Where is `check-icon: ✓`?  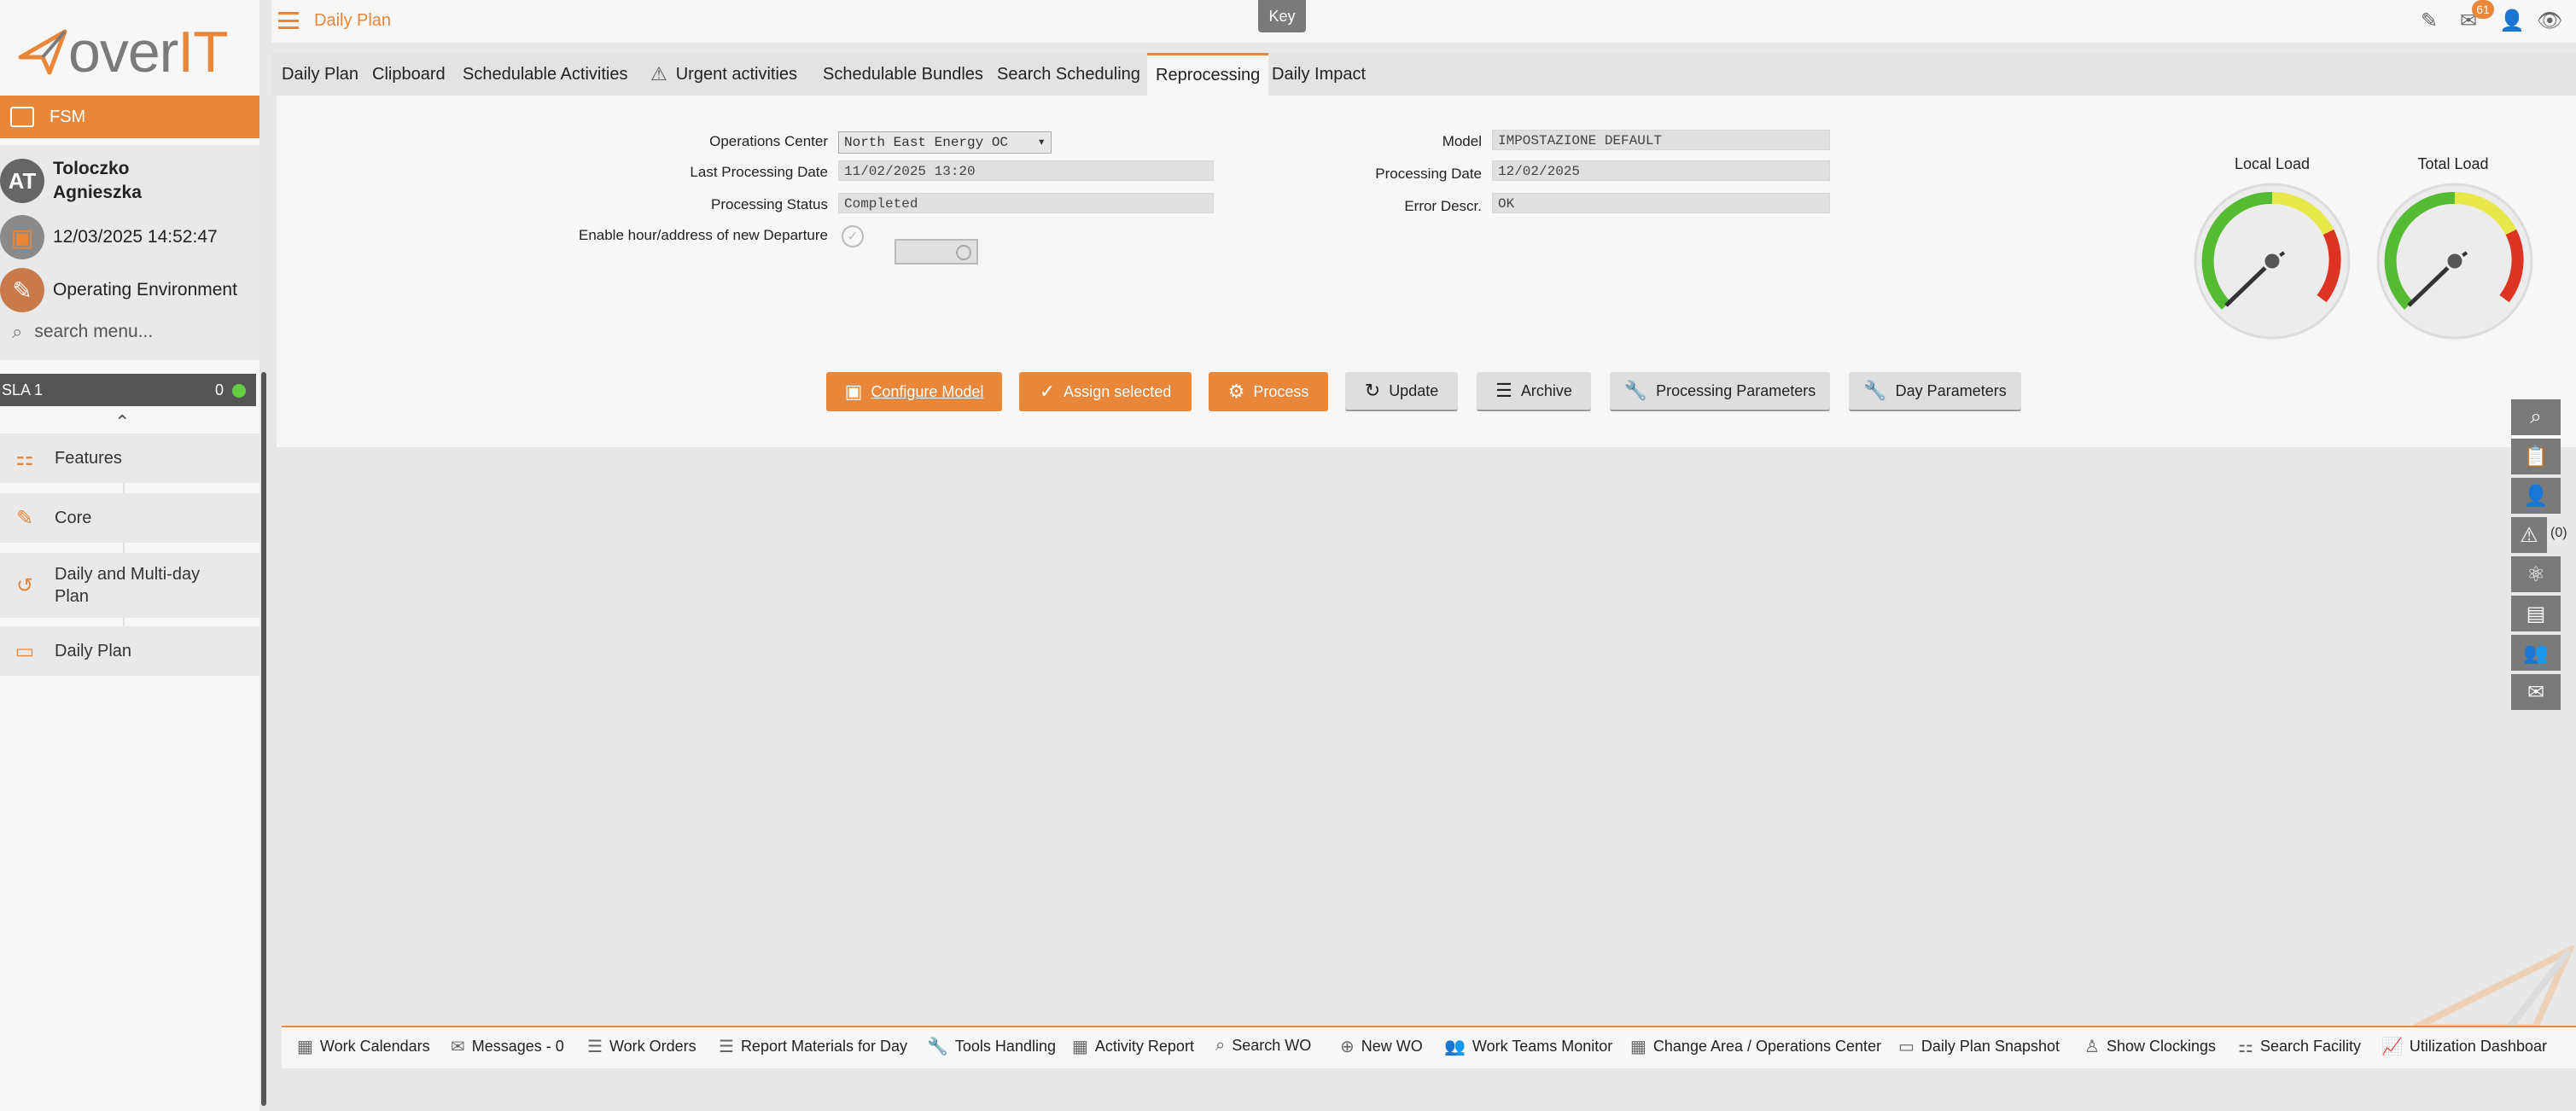 check-icon: ✓ is located at coordinates (1047, 392).